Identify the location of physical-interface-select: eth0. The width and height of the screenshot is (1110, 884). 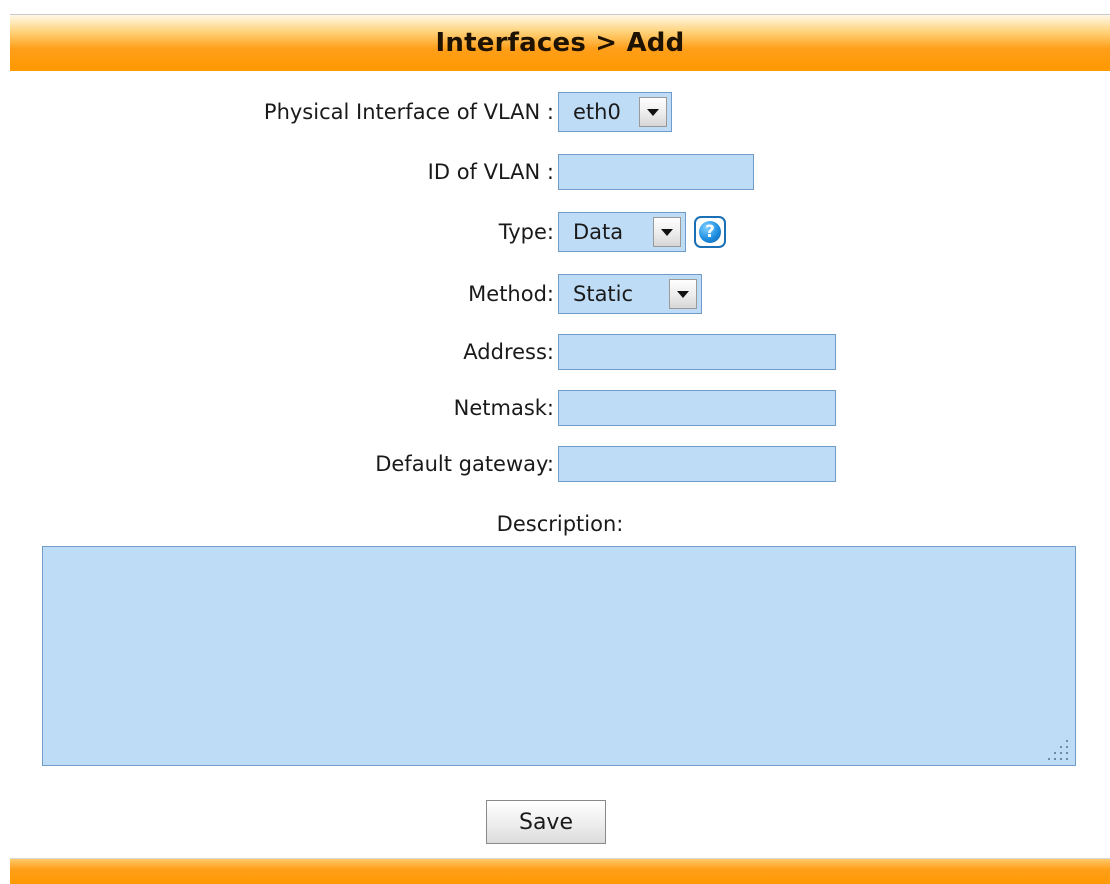
(615, 112).